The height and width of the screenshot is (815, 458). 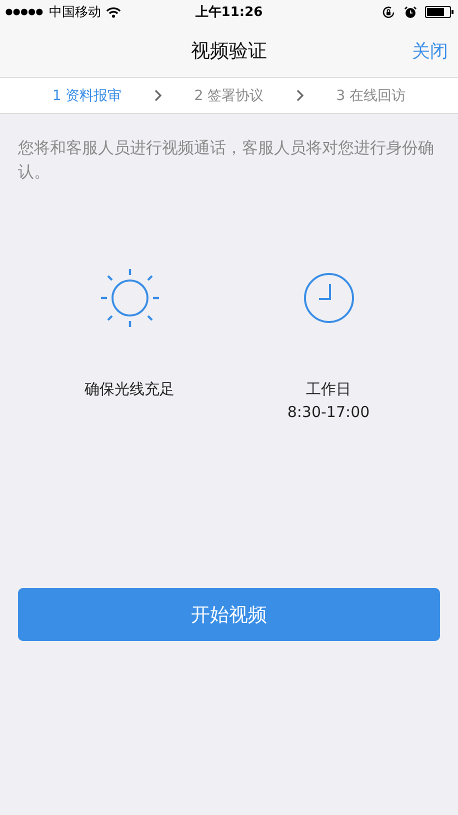 I want to click on step-tab: 1 资料报审, so click(x=87, y=95).